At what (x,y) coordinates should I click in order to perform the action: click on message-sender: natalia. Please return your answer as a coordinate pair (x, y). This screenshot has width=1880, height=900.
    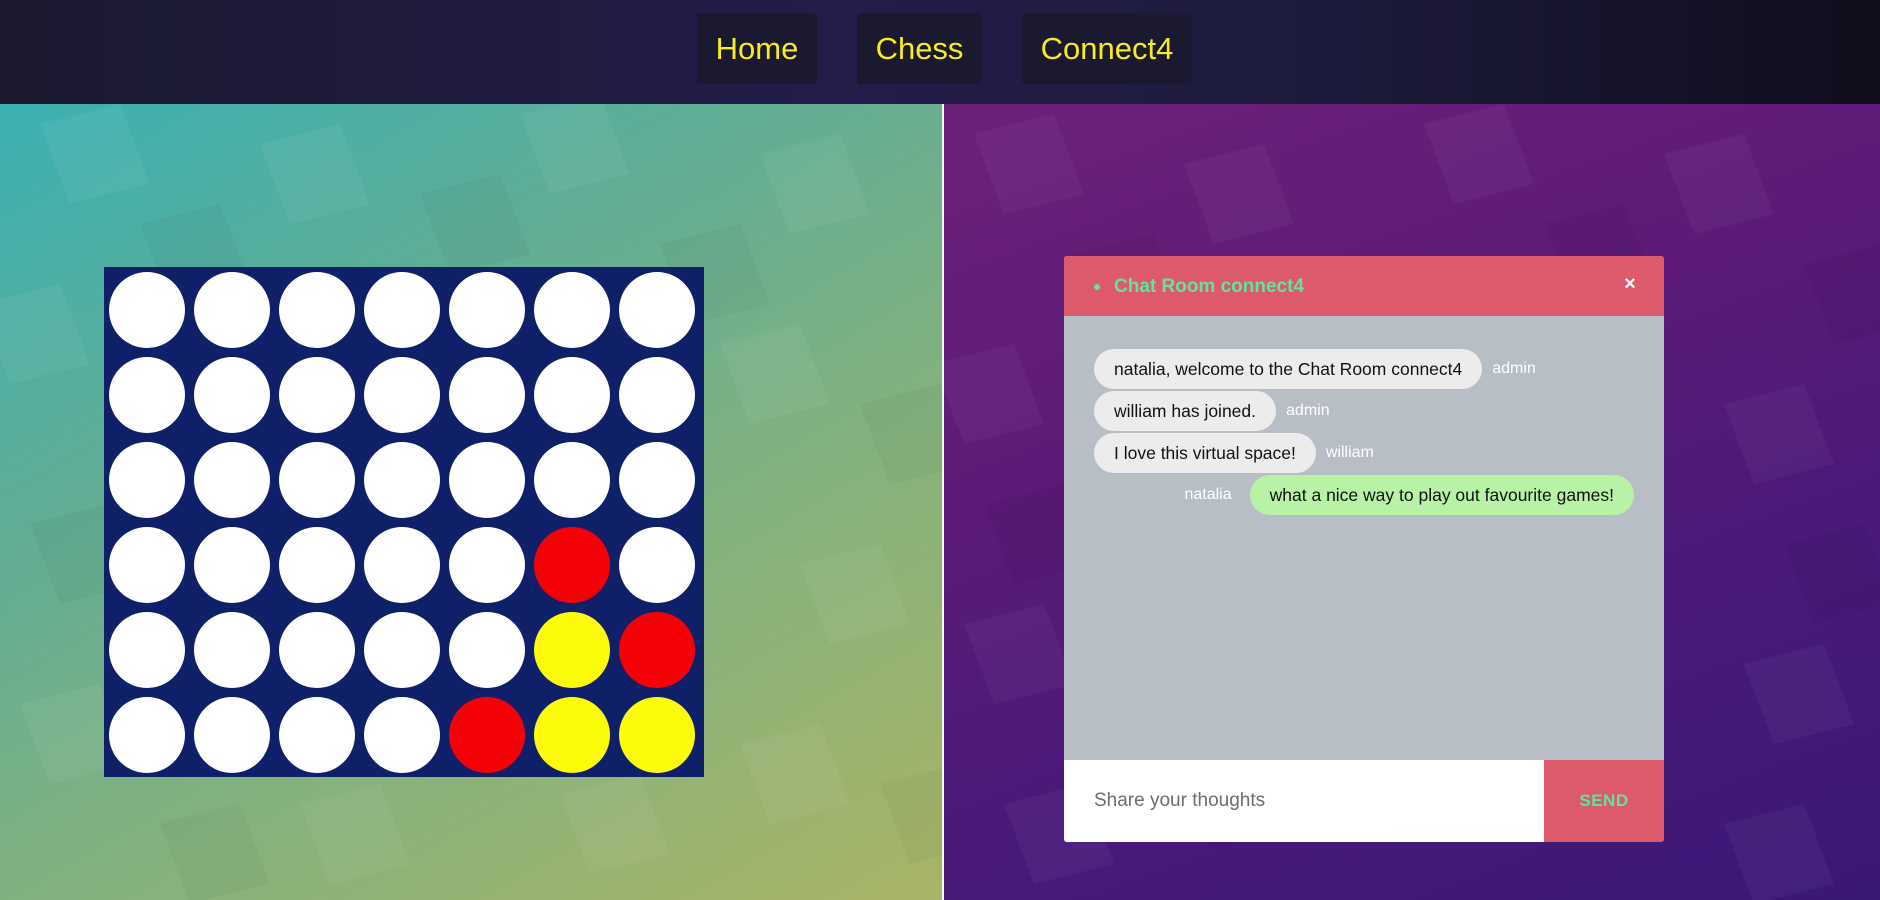
    Looking at the image, I should click on (1208, 494).